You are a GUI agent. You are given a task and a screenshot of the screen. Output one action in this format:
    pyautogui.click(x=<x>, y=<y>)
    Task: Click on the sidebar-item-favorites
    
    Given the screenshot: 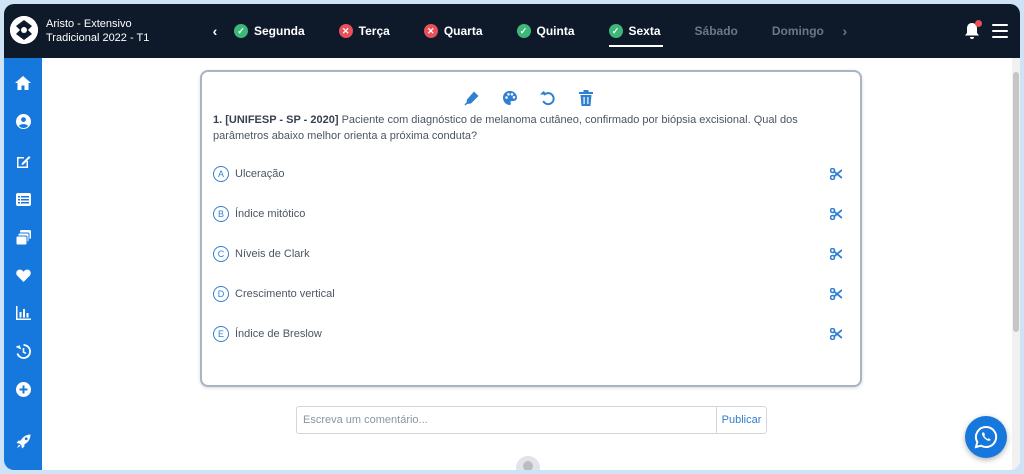 What is the action you would take?
    pyautogui.click(x=23, y=275)
    